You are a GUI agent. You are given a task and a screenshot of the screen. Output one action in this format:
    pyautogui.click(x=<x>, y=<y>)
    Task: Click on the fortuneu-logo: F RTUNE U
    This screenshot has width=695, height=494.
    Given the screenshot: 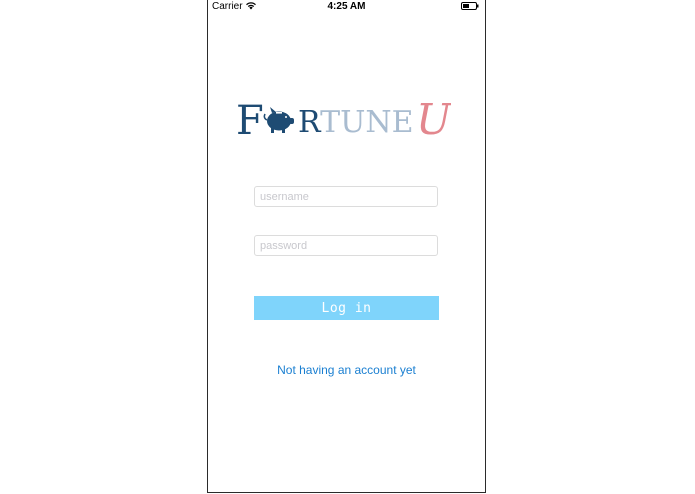 What is the action you would take?
    pyautogui.click(x=343, y=117)
    